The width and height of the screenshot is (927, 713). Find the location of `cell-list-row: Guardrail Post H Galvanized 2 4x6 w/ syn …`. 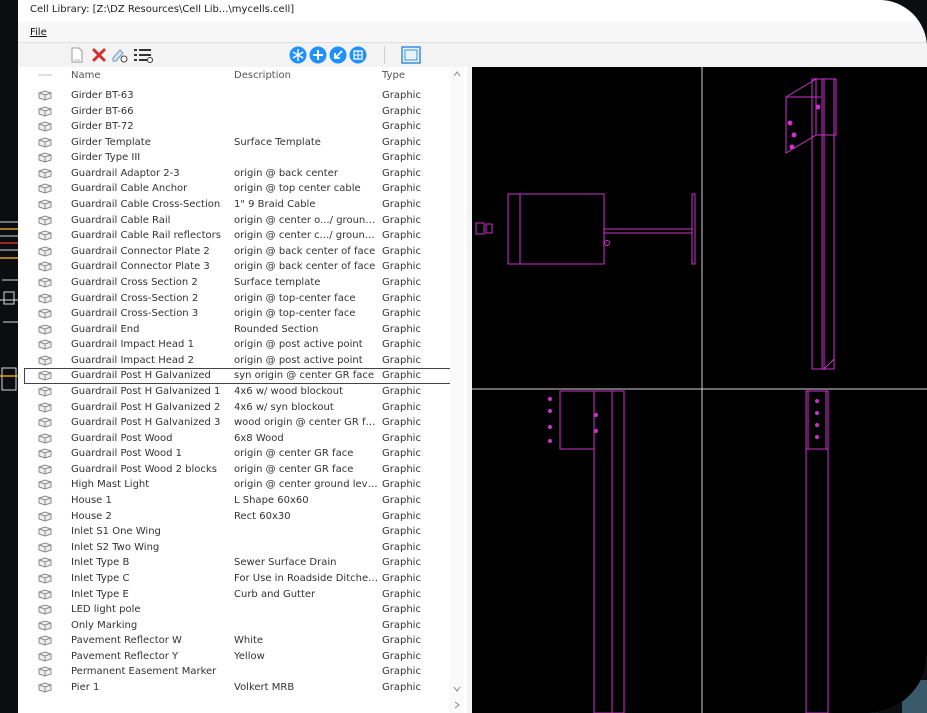

cell-list-row: Guardrail Post H Galvanized 2 4x6 w/ syn … is located at coordinates (242, 408).